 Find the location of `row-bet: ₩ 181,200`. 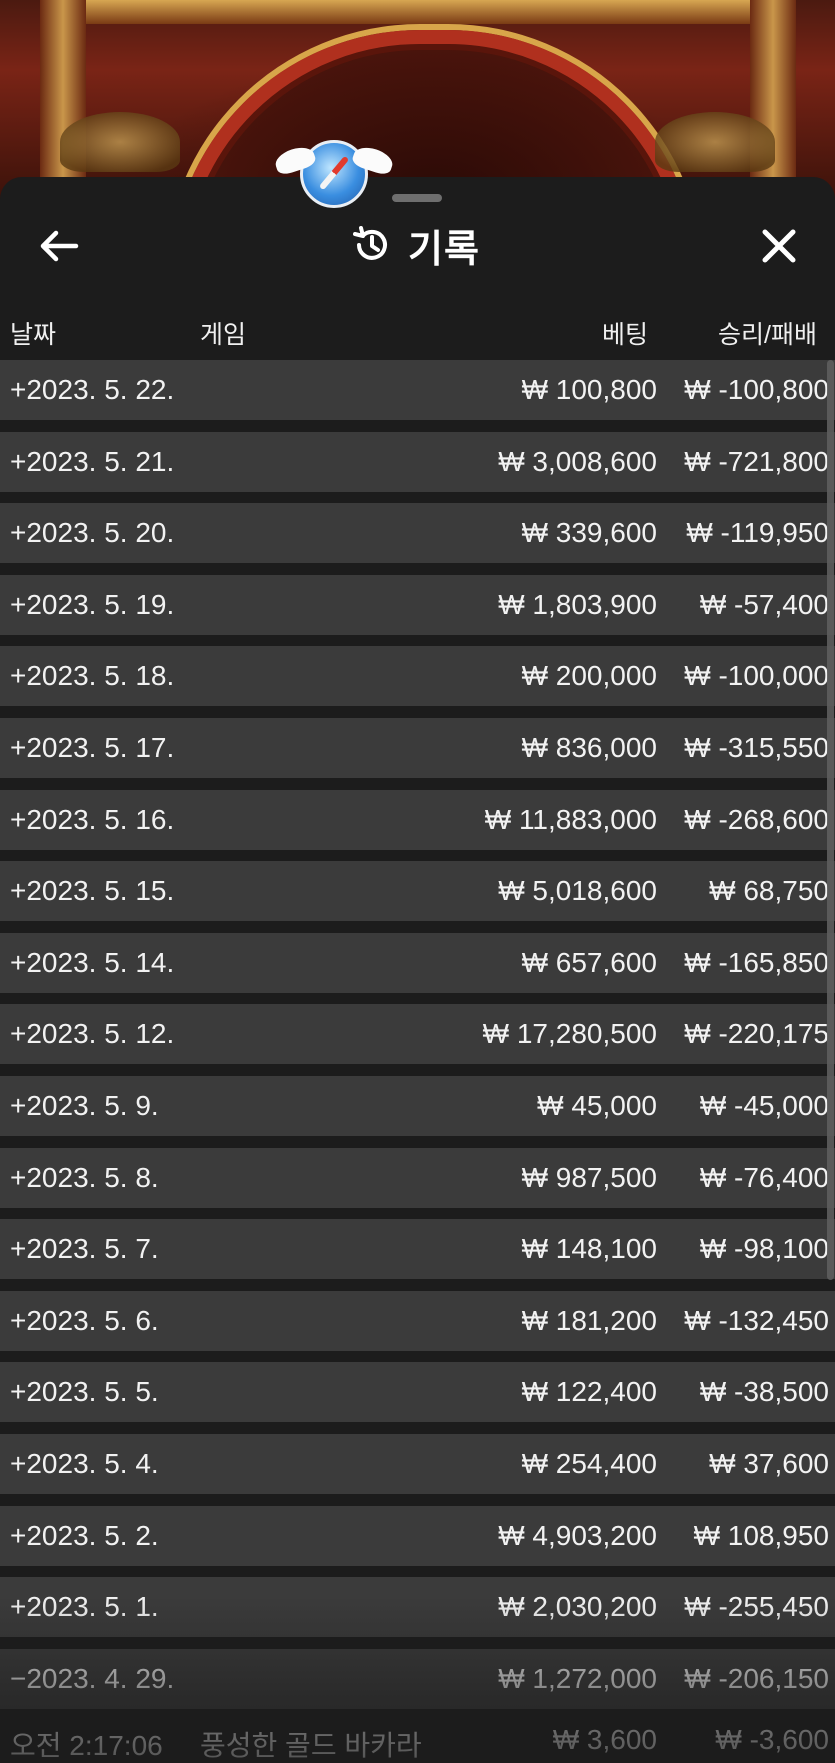

row-bet: ₩ 181,200 is located at coordinates (589, 1320).